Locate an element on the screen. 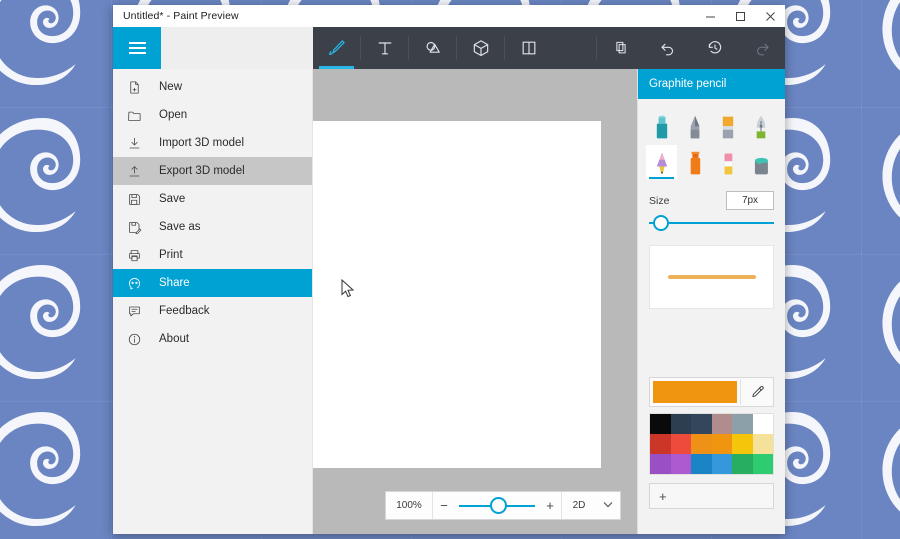 The image size is (900, 539). print-icon is located at coordinates (140, 255).